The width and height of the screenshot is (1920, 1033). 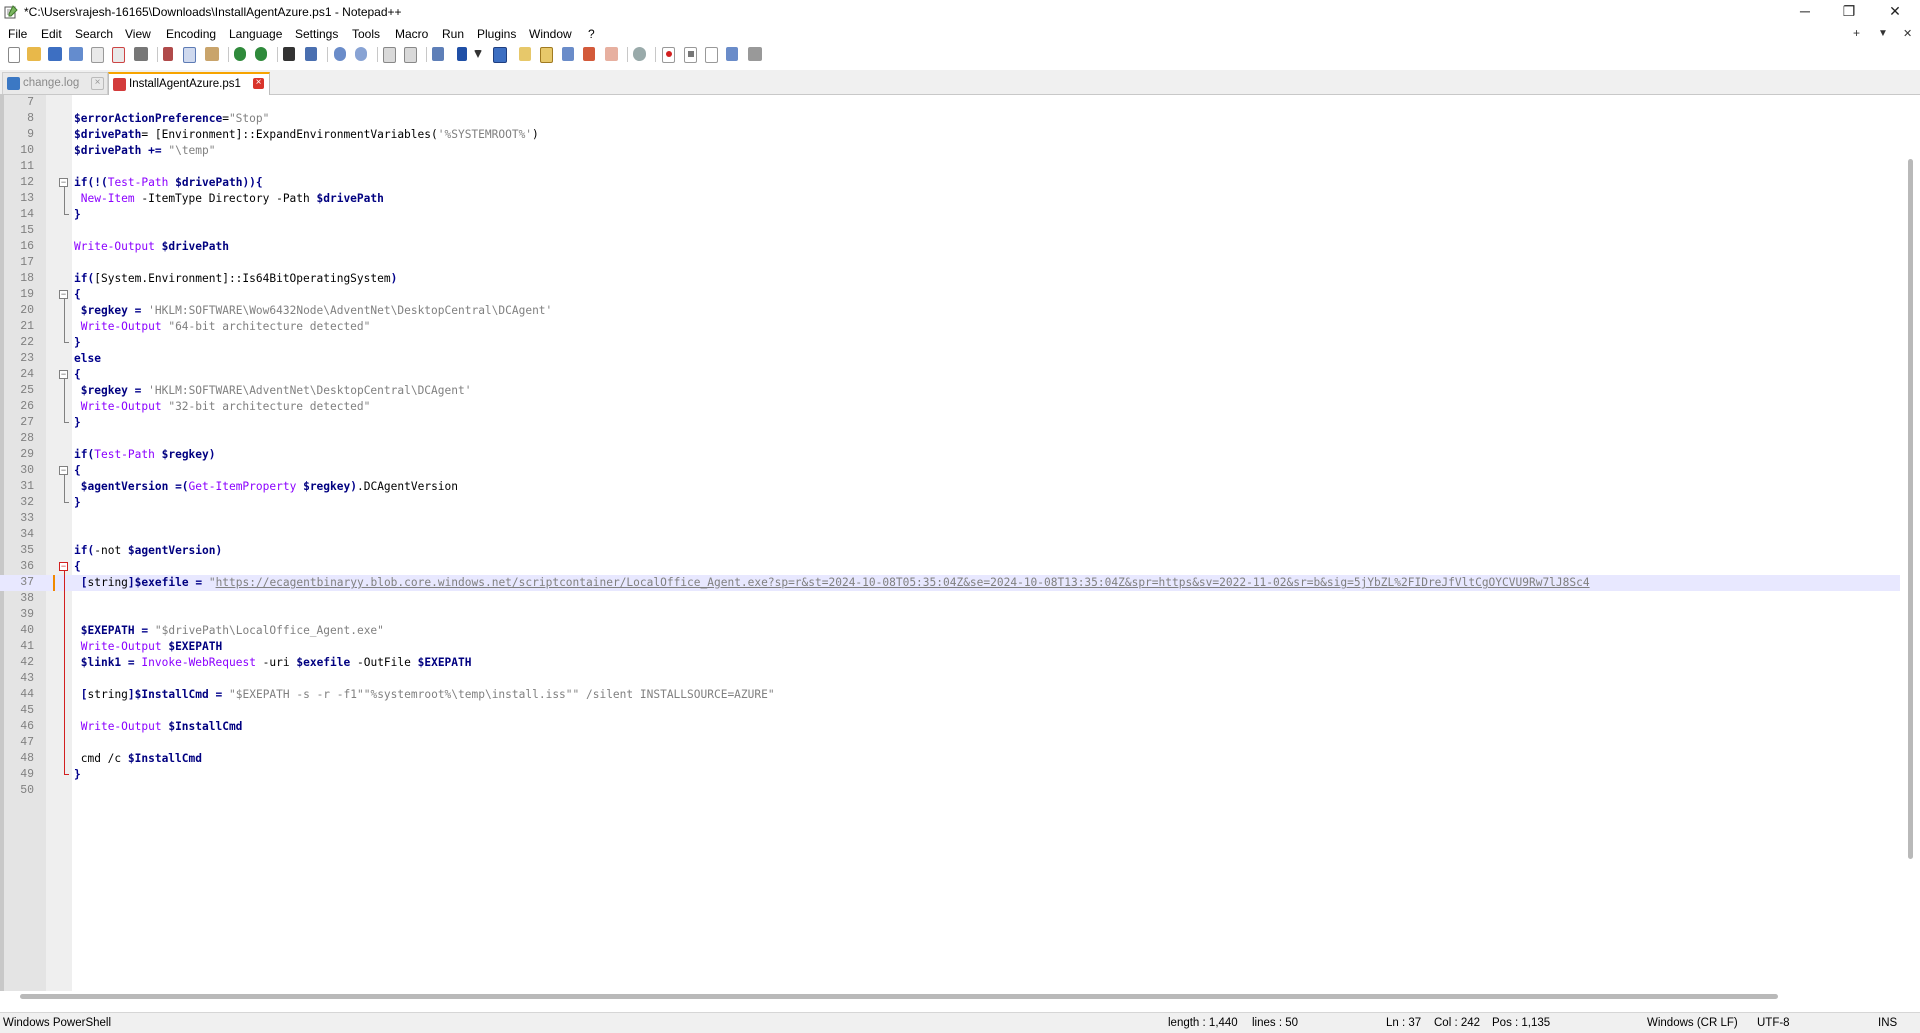 I want to click on code-line: 22}, so click(x=950, y=343).